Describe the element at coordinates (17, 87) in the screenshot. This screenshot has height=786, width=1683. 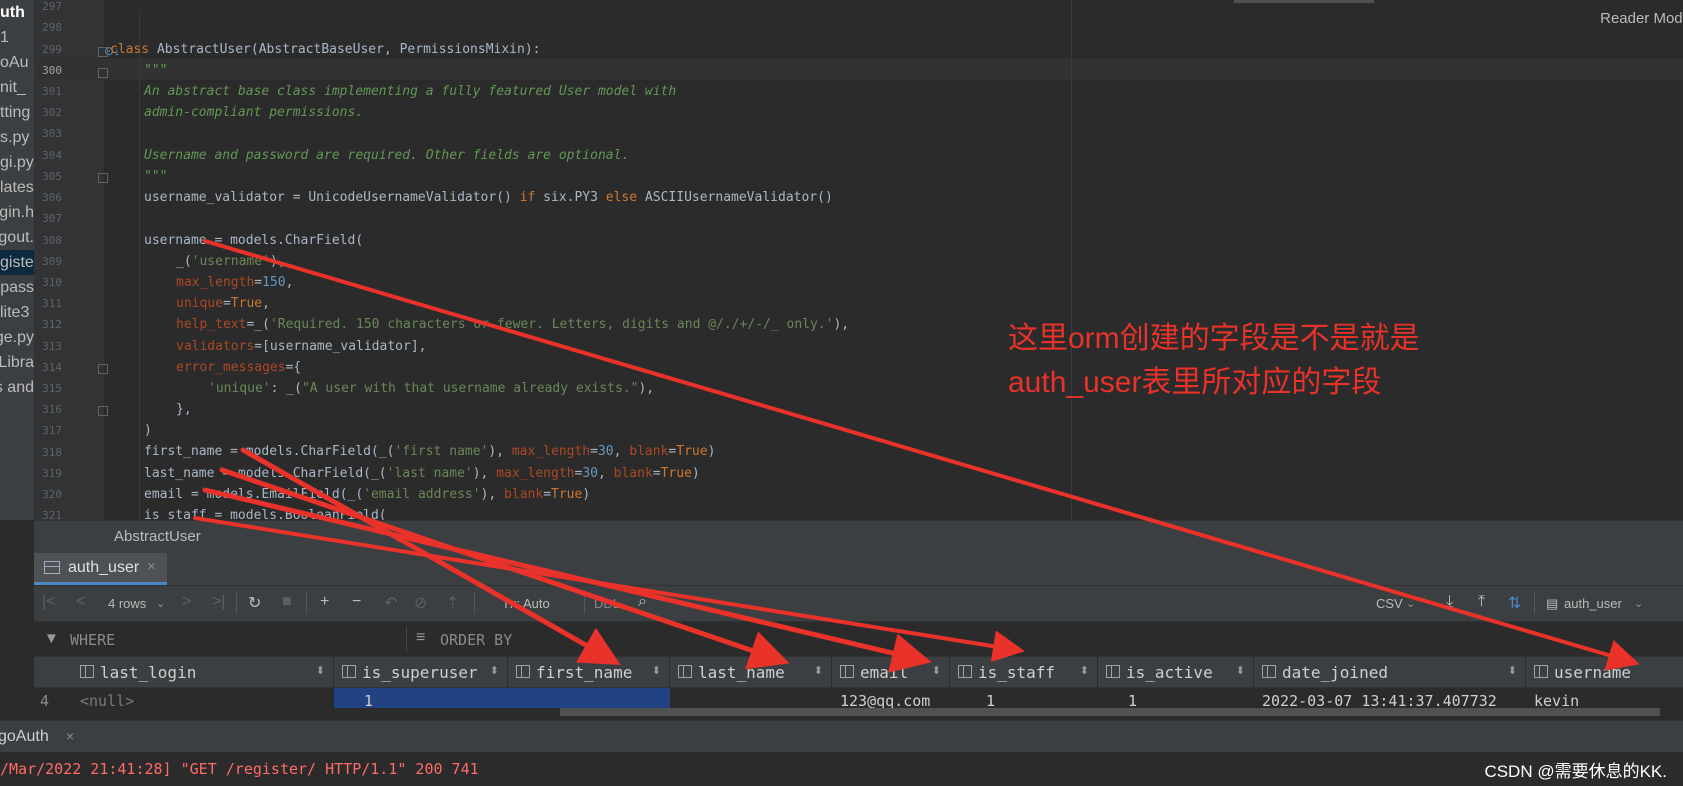
I see `sidebar-item: nit_` at that location.